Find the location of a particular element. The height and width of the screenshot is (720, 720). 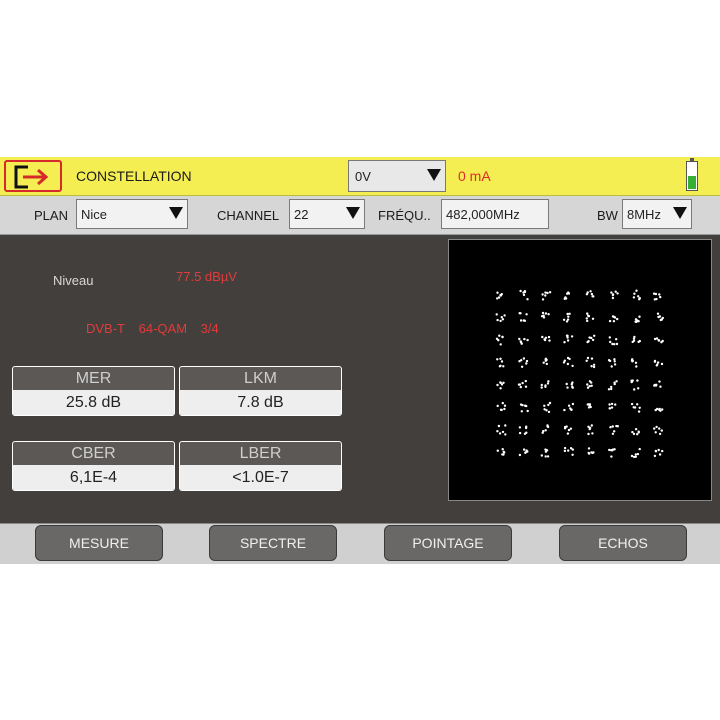

cber-box: CBER 6,1E-4 is located at coordinates (93, 466).